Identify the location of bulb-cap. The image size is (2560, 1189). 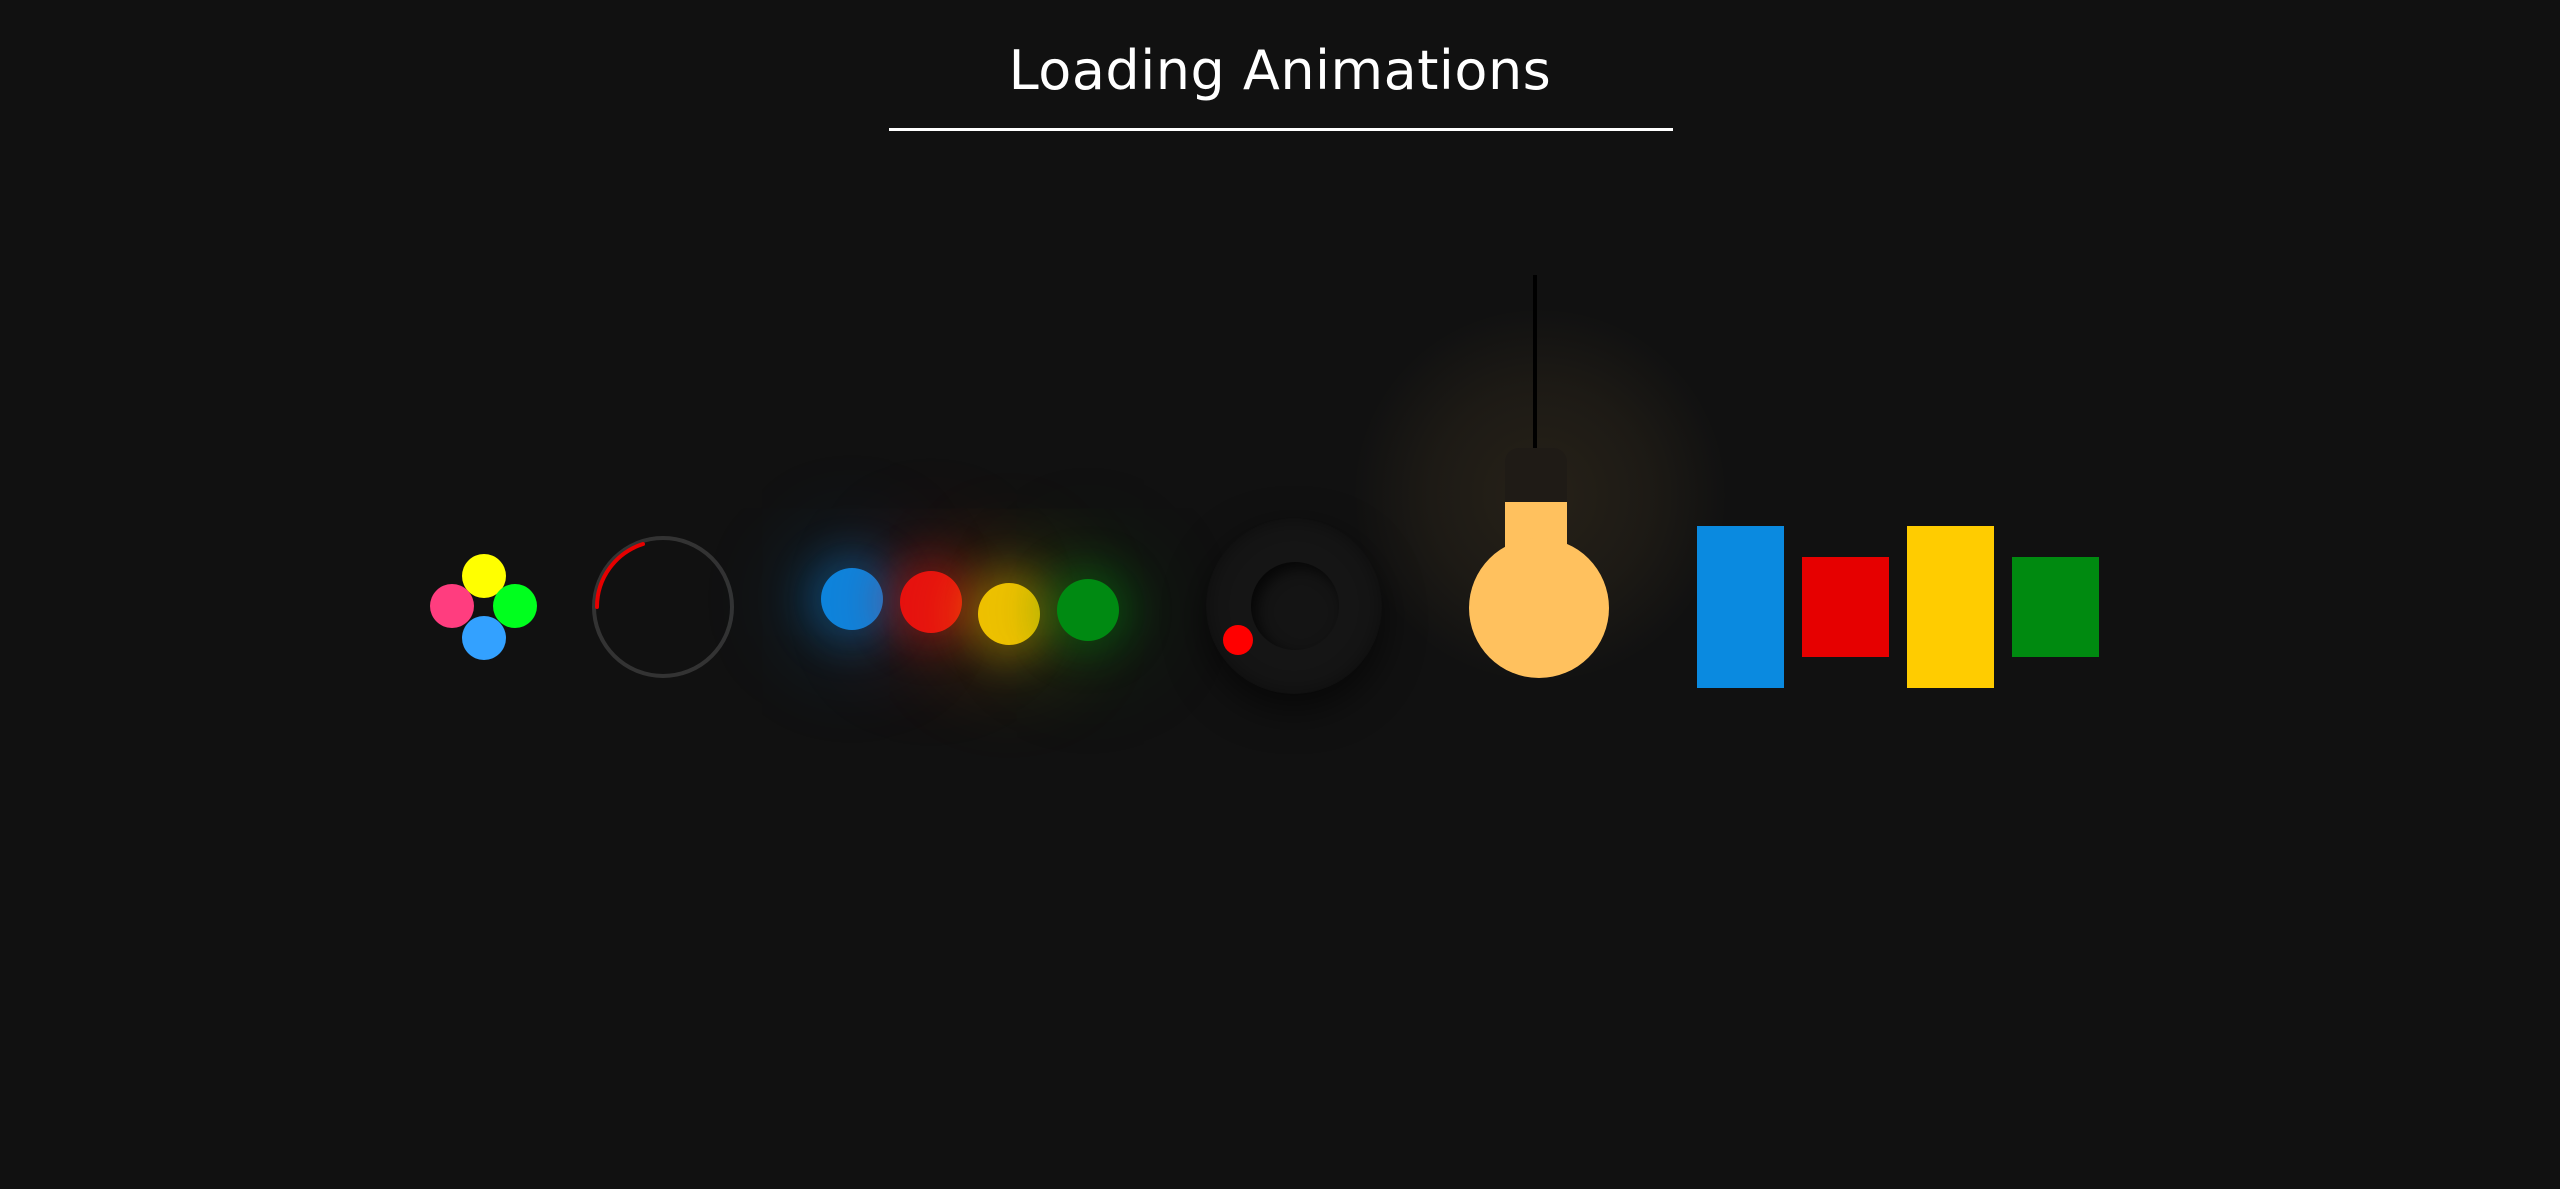
(1536, 476).